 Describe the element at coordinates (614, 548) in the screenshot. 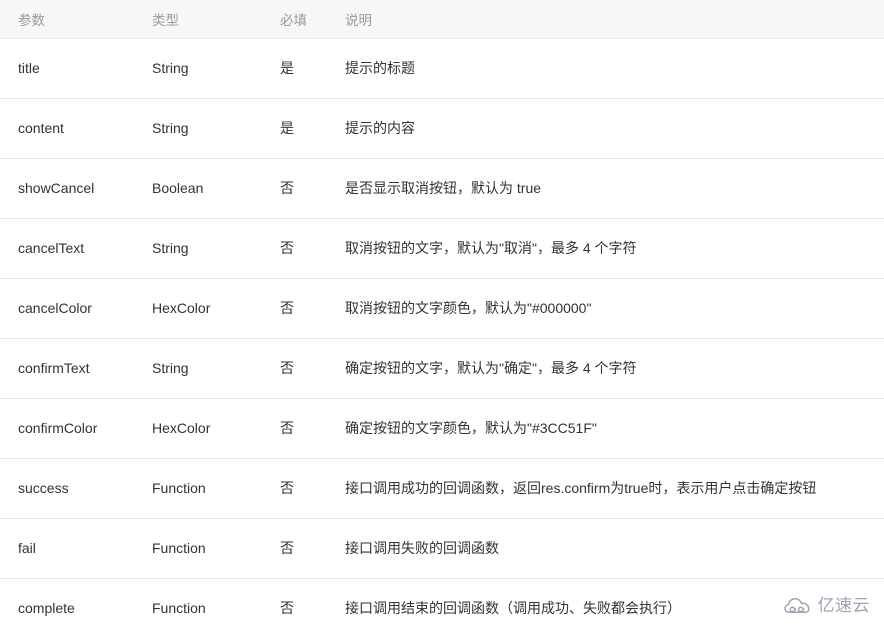

I see `cell-param-description: 接口调用失败的回调函数` at that location.